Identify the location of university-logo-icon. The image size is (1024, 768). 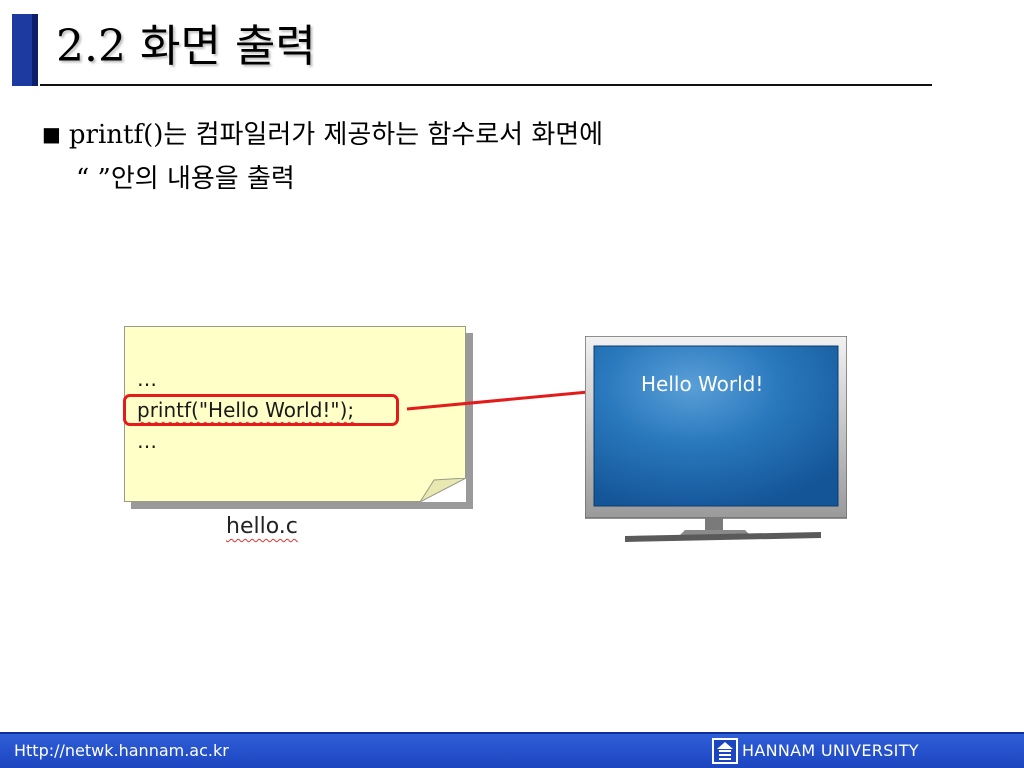
(725, 751).